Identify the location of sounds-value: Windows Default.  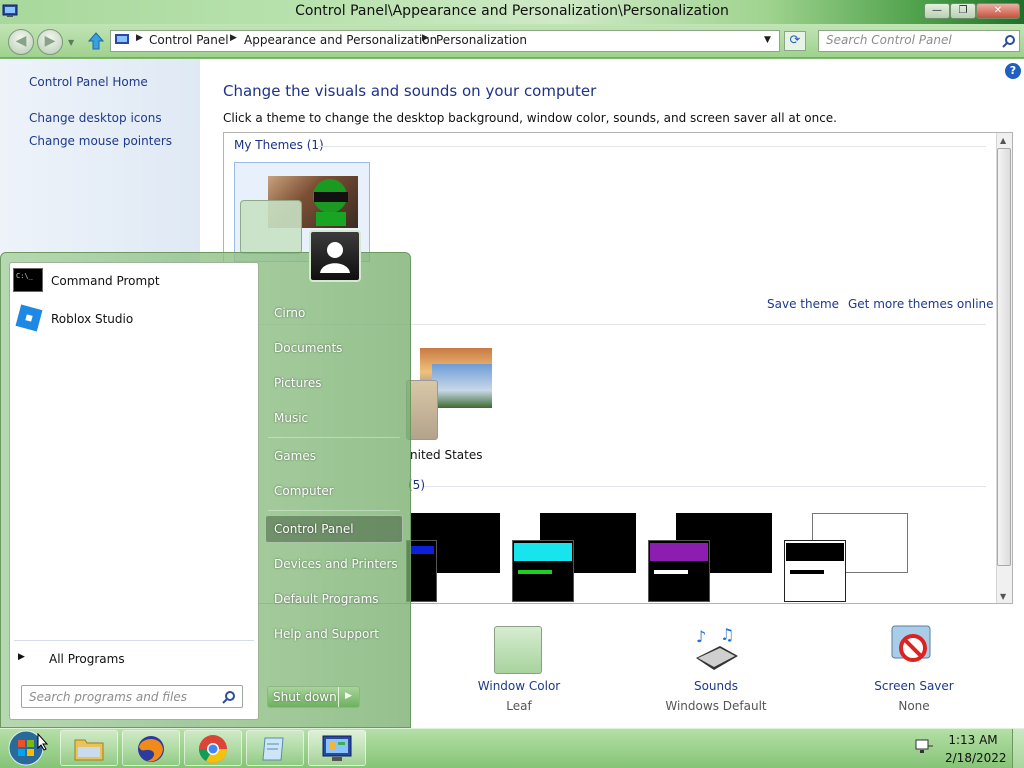
(716, 706).